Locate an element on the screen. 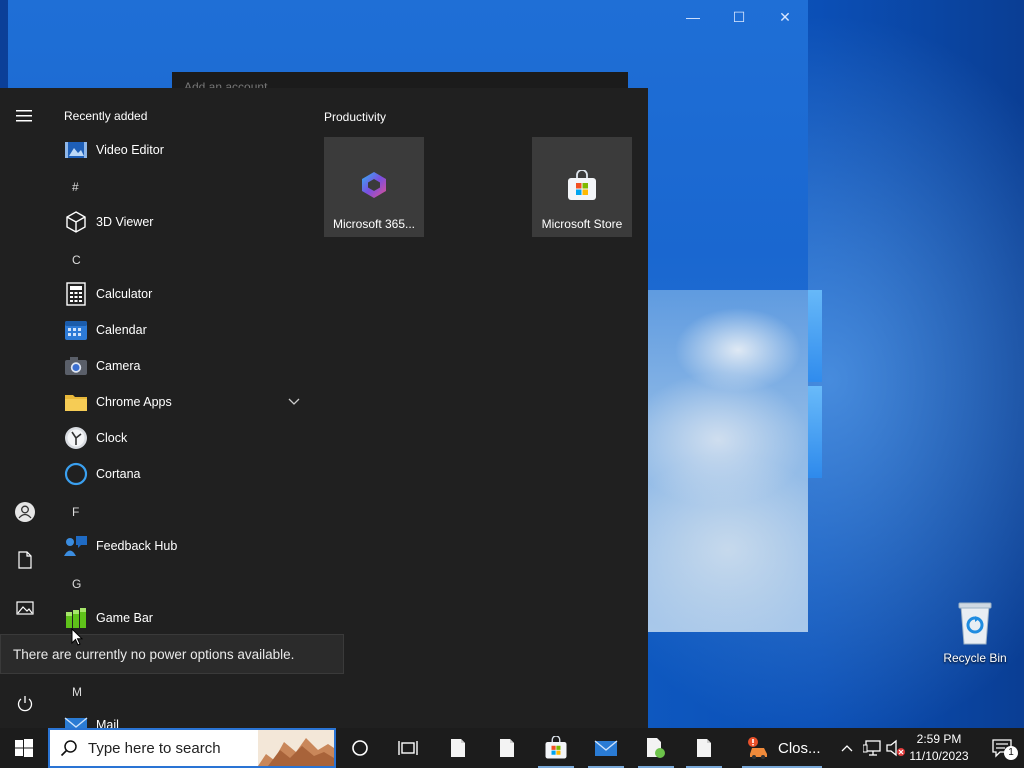  power-button is located at coordinates (25, 704).